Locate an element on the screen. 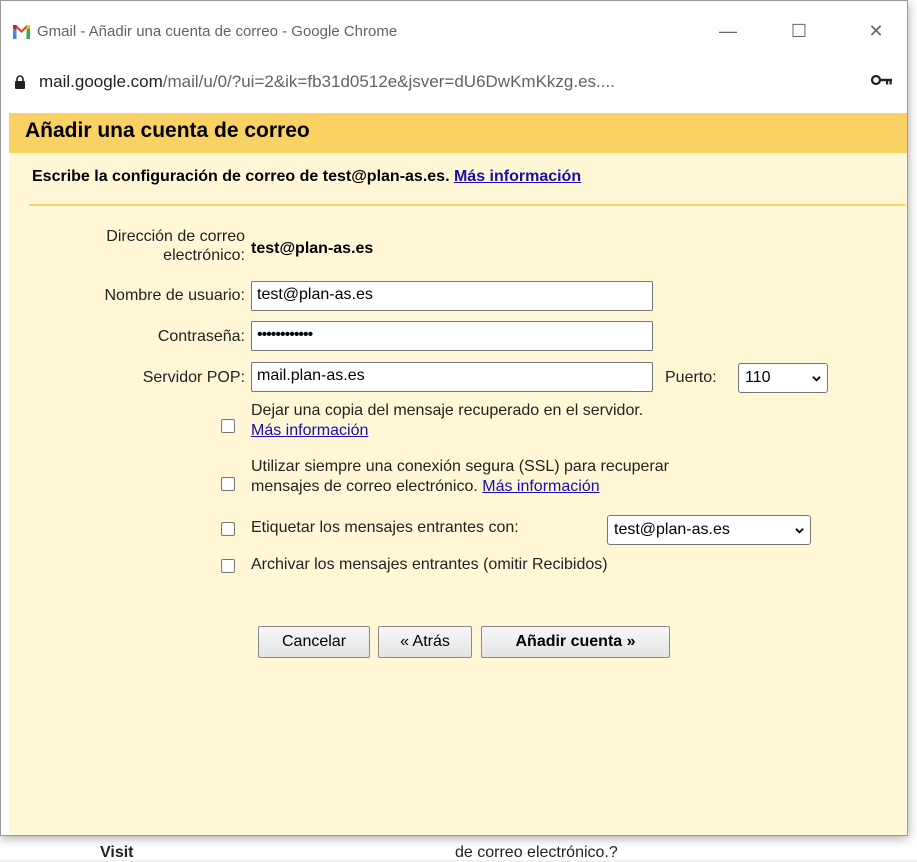  dialog-header: Añadir una cuenta de correo is located at coordinates (458, 133).